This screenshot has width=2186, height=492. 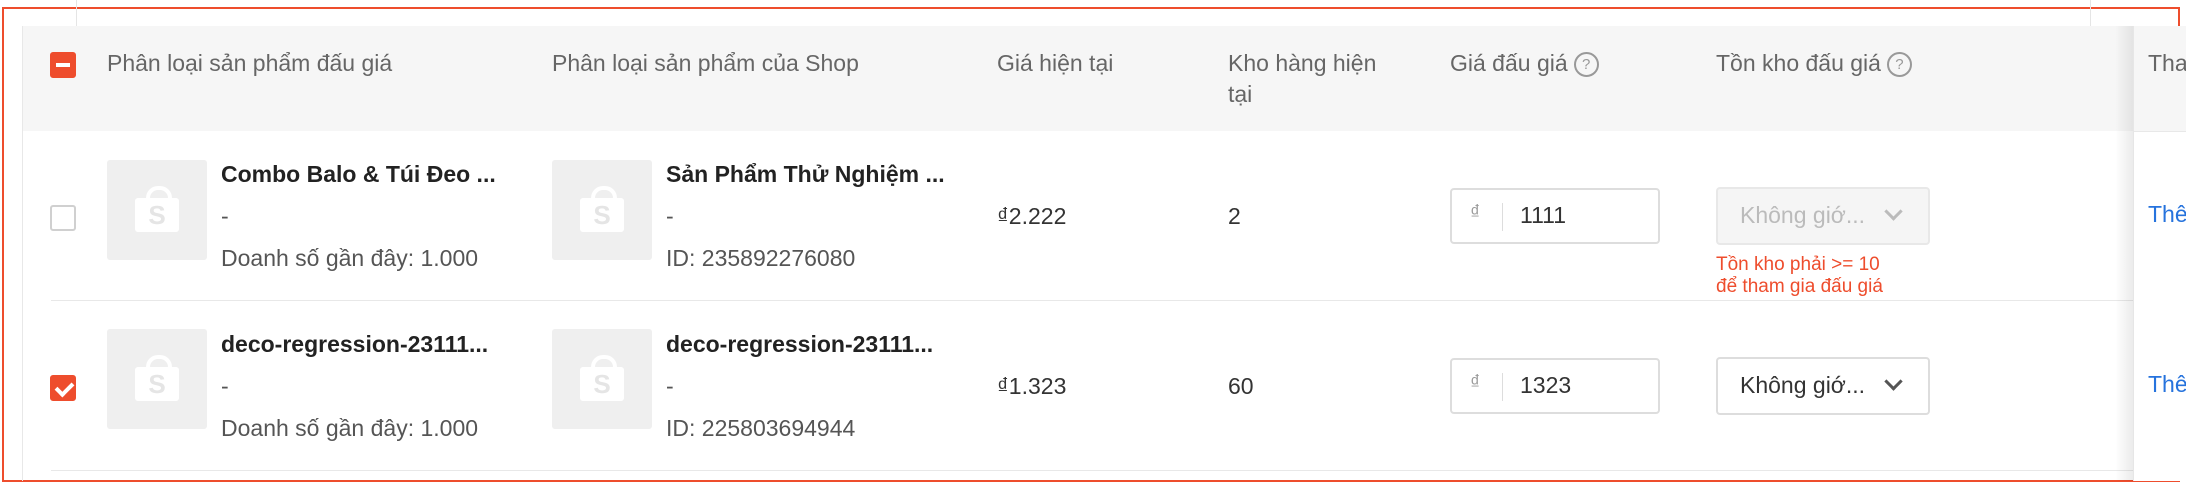 What do you see at coordinates (2167, 63) in the screenshot?
I see `header-action: Thao` at bounding box center [2167, 63].